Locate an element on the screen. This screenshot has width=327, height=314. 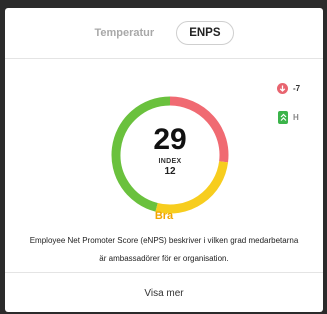
double-chevron-up-icon is located at coordinates (283, 117).